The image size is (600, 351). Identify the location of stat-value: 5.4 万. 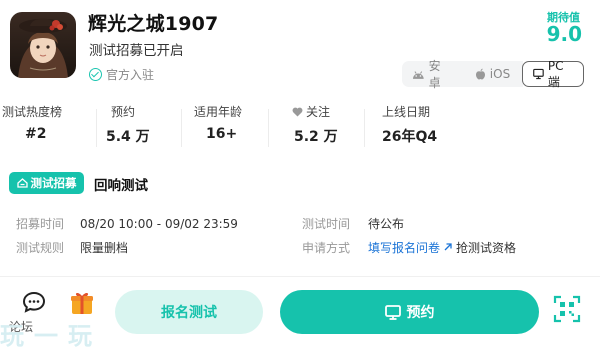
(128, 137).